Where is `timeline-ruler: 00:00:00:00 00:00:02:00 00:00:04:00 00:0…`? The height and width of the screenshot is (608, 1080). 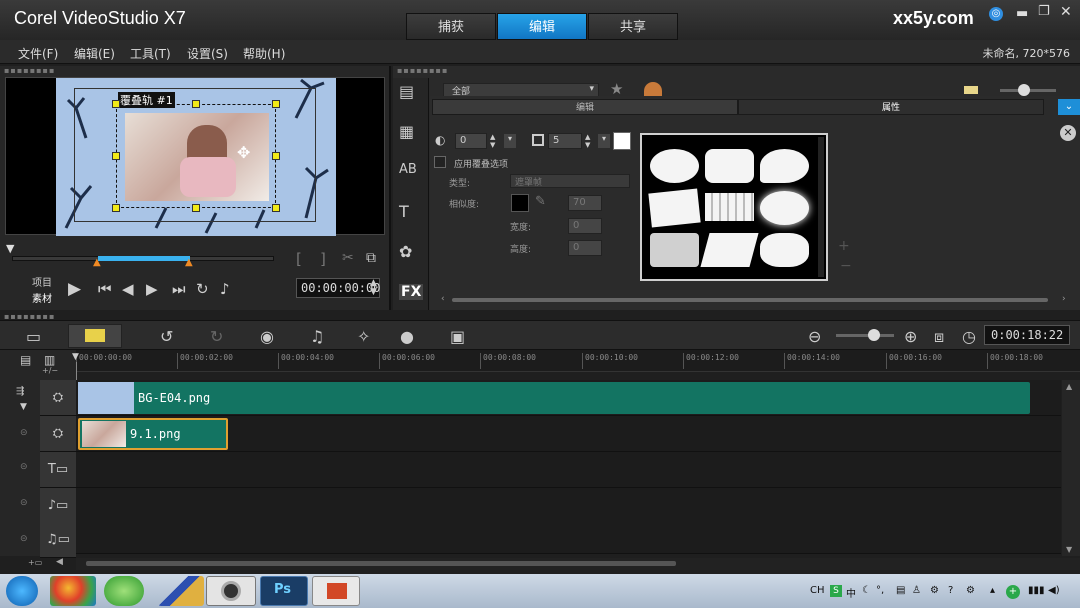
timeline-ruler: 00:00:00:00 00:00:02:00 00:00:04:00 00:0… is located at coordinates (578, 361).